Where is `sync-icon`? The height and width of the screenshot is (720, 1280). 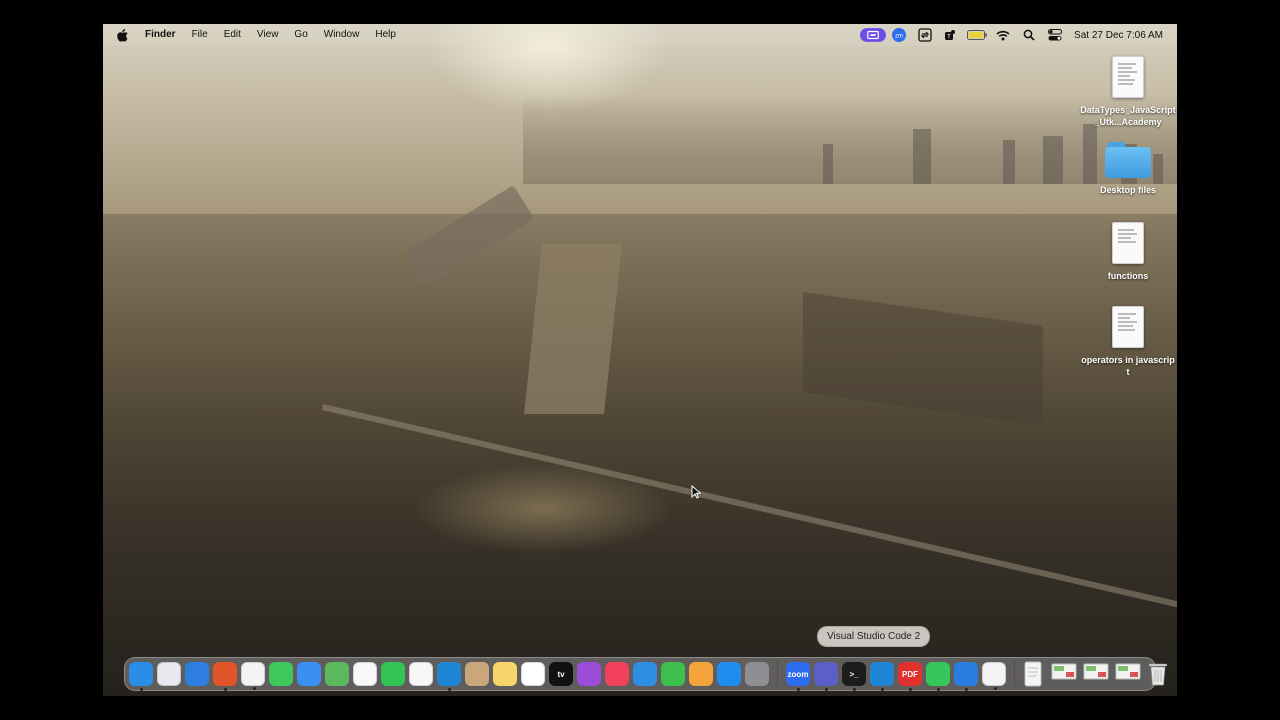
sync-icon is located at coordinates (925, 35).